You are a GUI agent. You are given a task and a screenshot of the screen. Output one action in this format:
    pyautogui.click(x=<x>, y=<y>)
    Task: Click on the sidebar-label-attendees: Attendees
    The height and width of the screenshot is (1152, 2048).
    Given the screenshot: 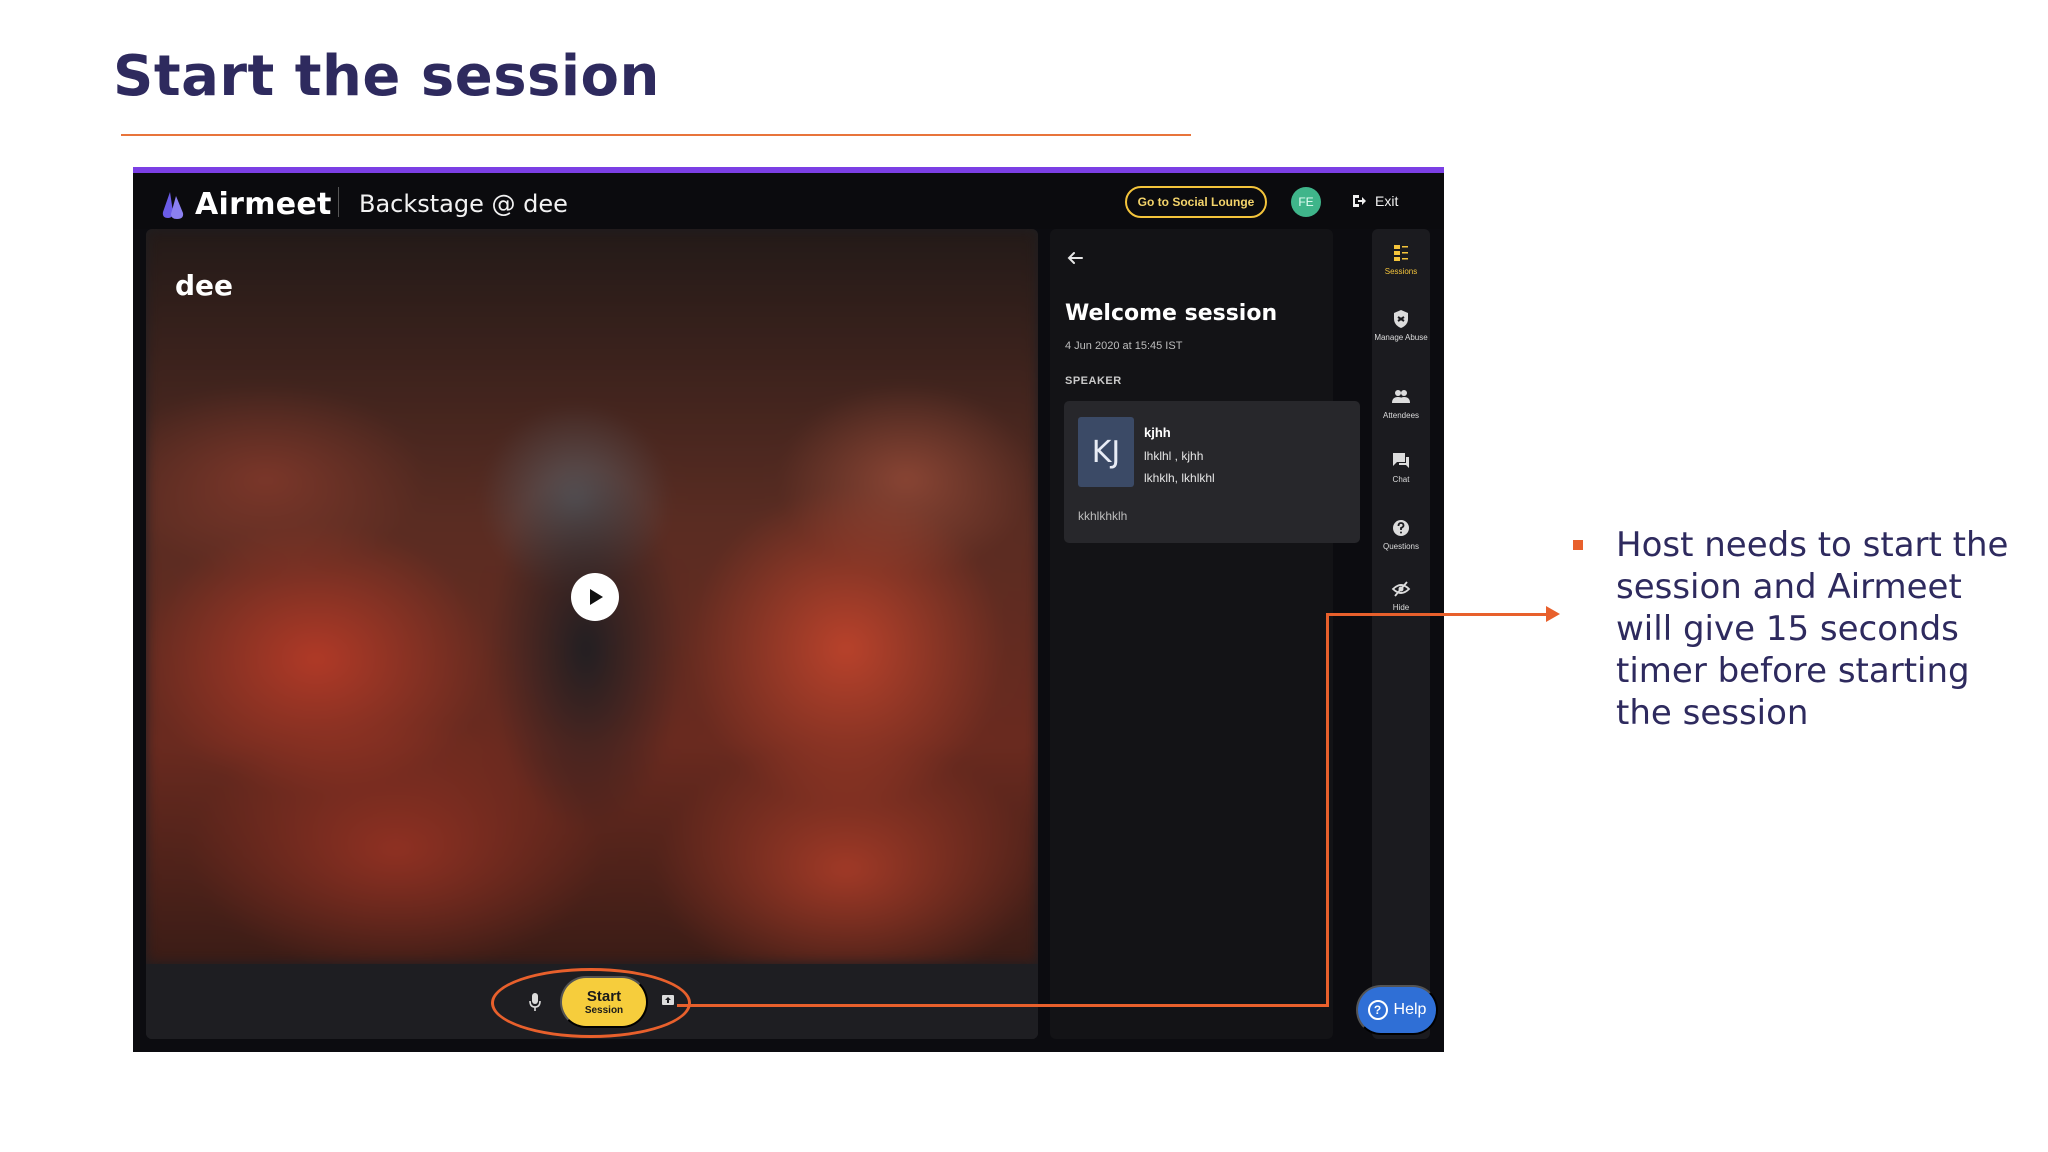 What is the action you would take?
    pyautogui.click(x=1401, y=415)
    